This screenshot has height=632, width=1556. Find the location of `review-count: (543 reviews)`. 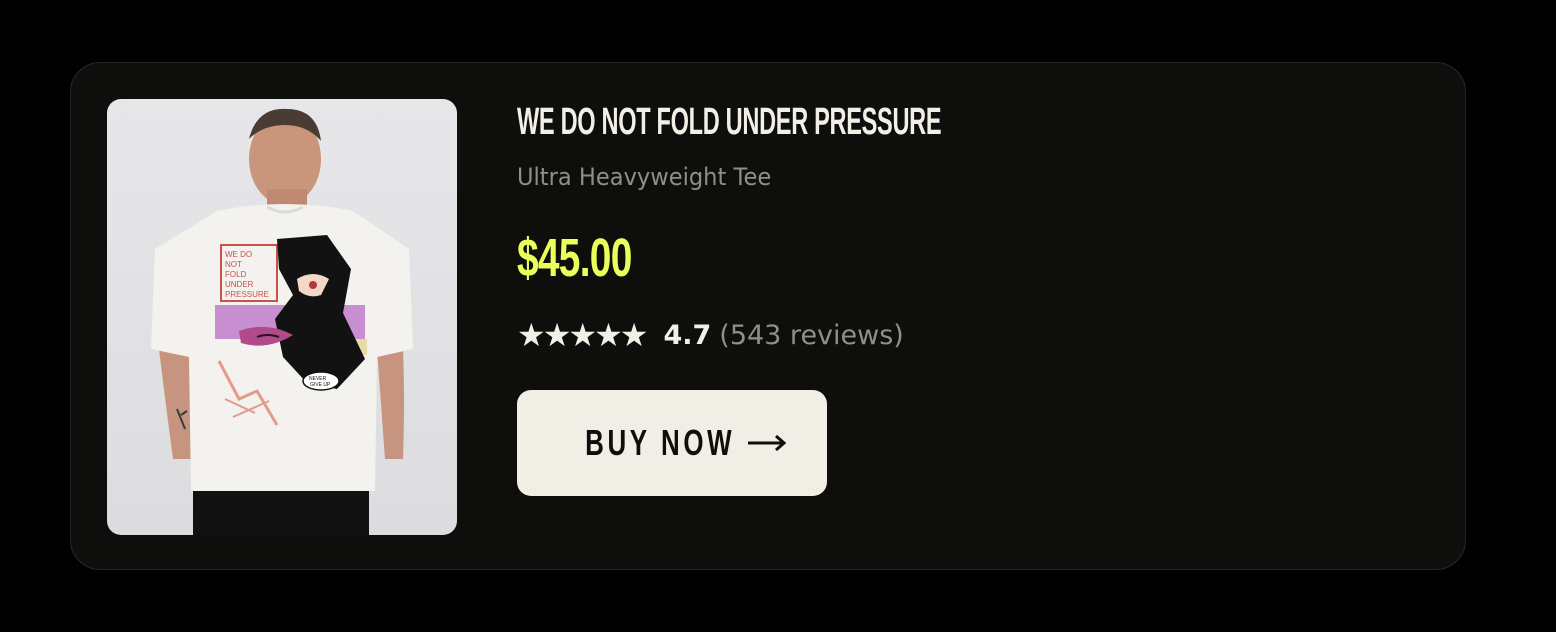

review-count: (543 reviews) is located at coordinates (811, 335).